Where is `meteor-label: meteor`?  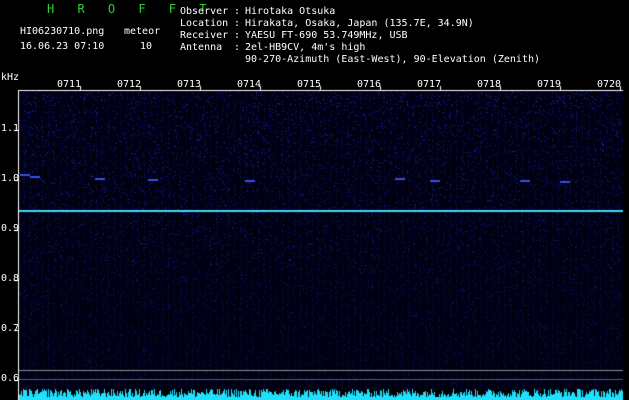
meteor-label: meteor is located at coordinates (142, 31).